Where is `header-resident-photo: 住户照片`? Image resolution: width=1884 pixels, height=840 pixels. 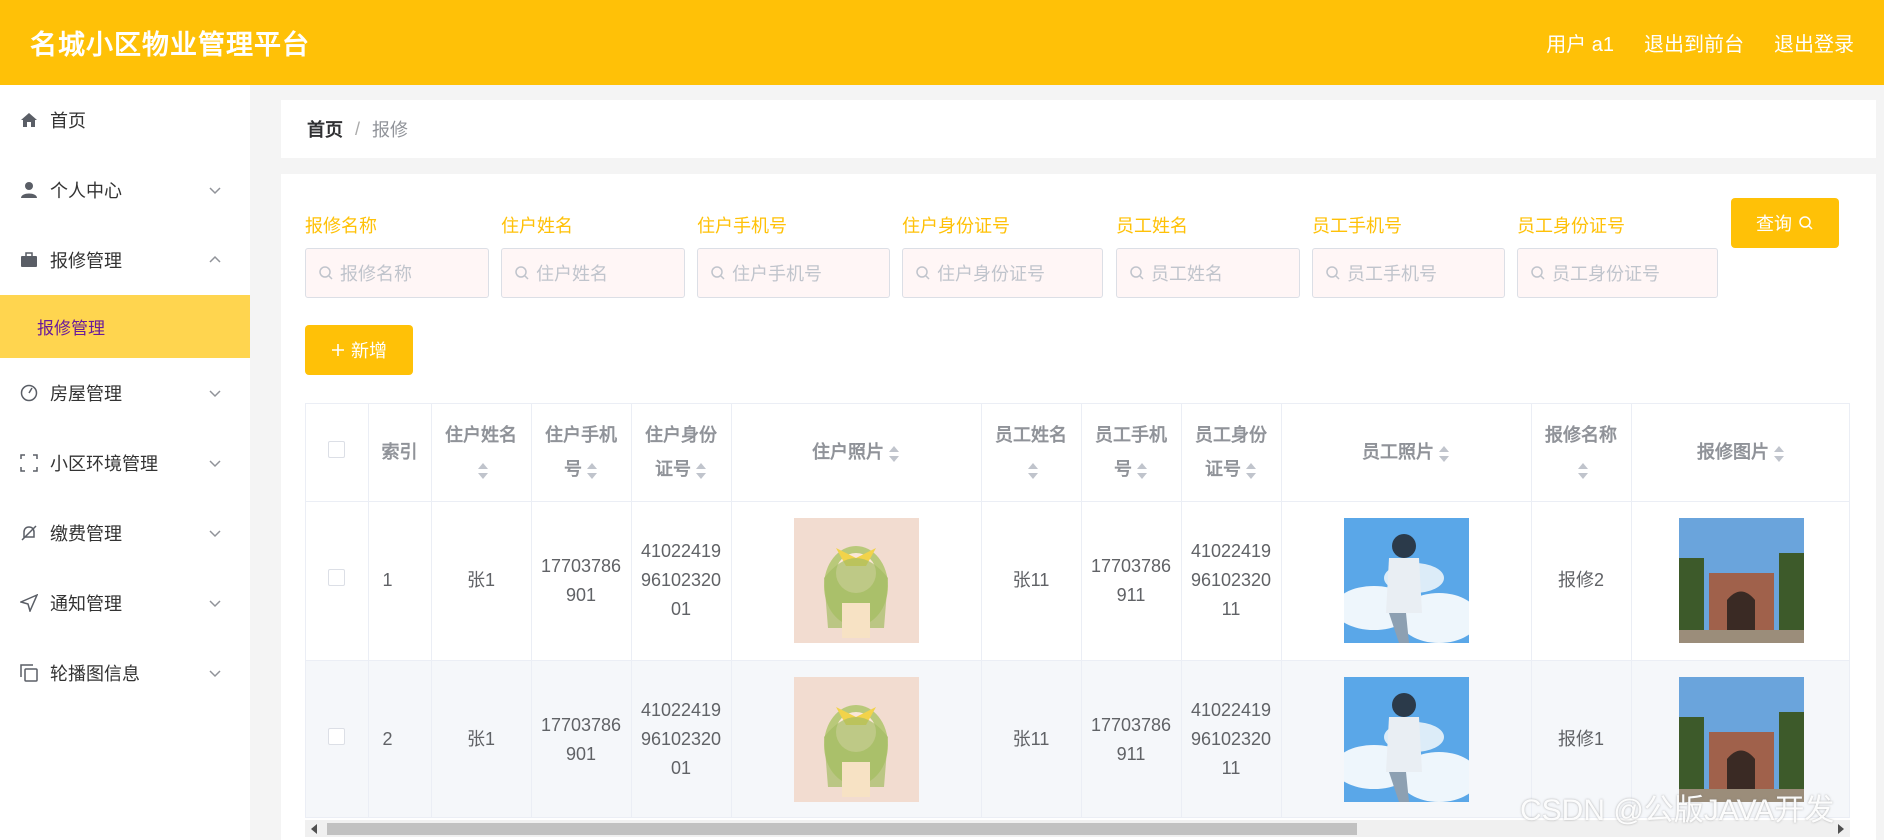 header-resident-photo: 住户照片 is located at coordinates (856, 453).